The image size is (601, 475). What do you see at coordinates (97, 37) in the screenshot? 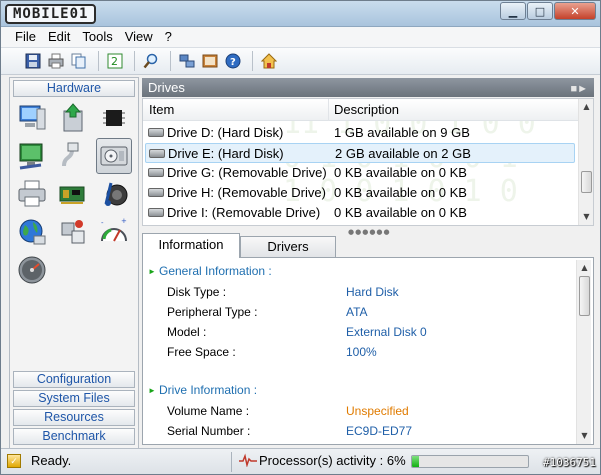
I see `menu-tools: Tools` at bounding box center [97, 37].